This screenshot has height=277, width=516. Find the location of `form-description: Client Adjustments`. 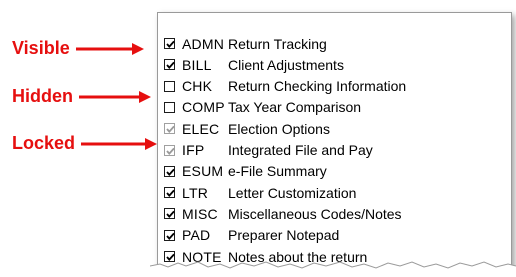

form-description: Client Adjustments is located at coordinates (286, 64).